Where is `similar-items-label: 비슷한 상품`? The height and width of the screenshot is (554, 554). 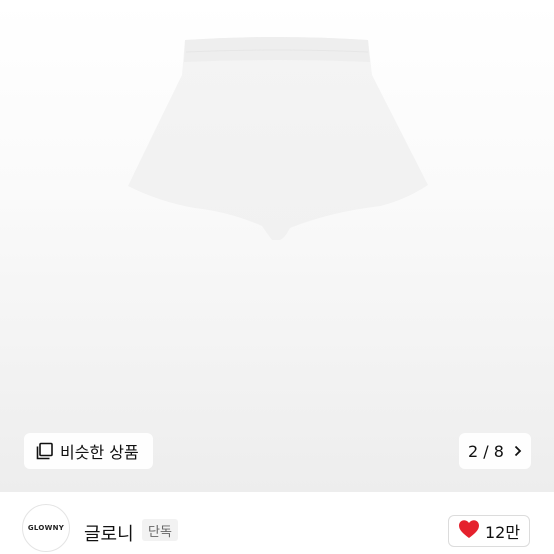
similar-items-label: 비슷한 상품 is located at coordinates (99, 452).